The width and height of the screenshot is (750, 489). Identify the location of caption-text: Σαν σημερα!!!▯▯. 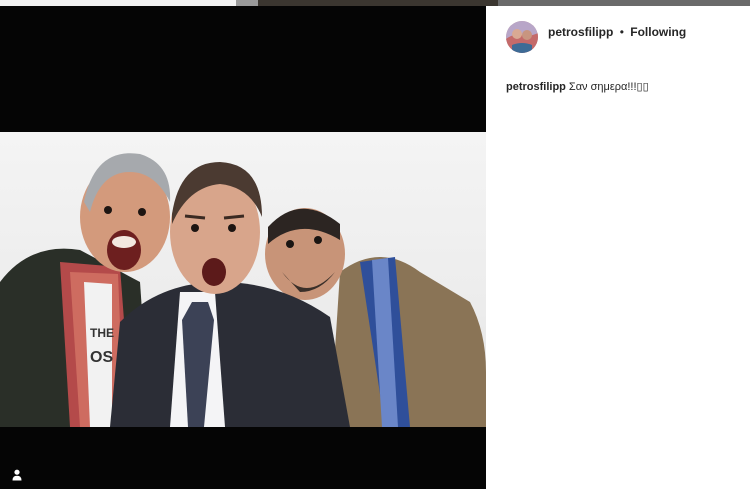
(608, 87).